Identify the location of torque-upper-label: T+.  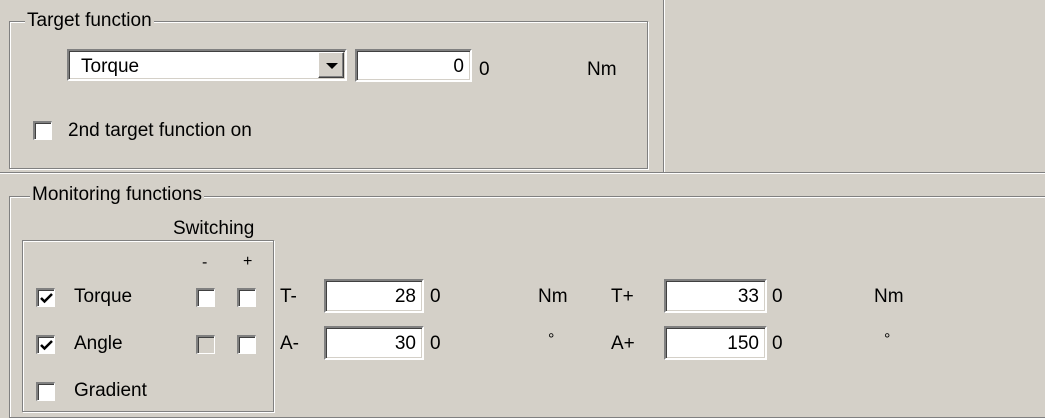
(622, 296).